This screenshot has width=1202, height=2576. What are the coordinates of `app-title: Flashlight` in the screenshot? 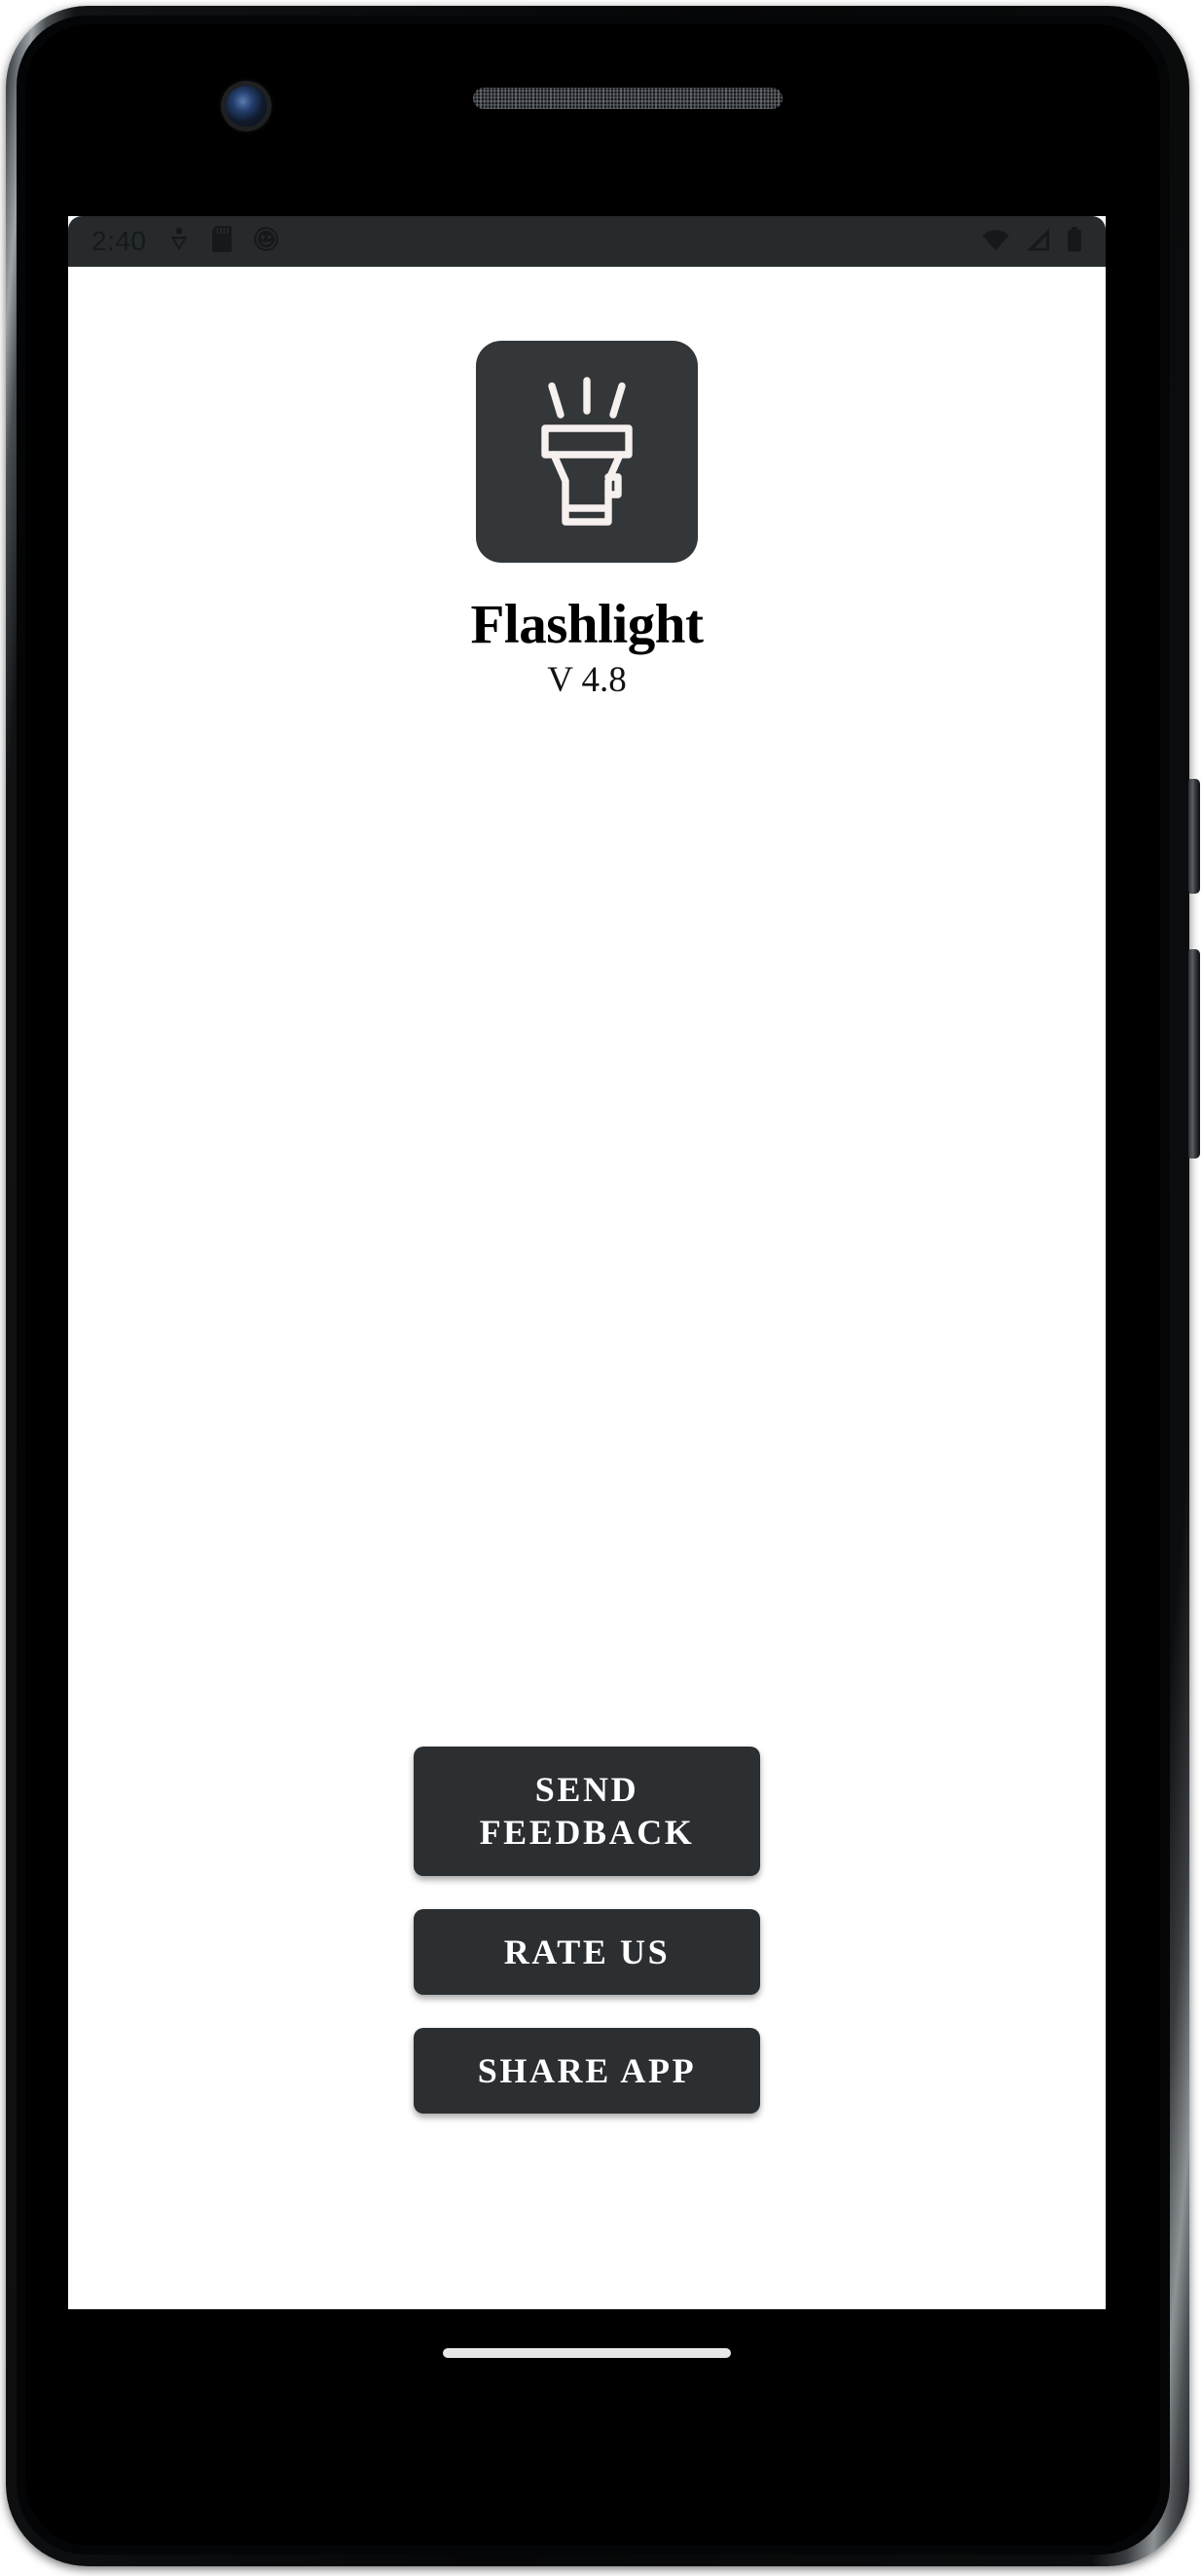 It's located at (587, 624).